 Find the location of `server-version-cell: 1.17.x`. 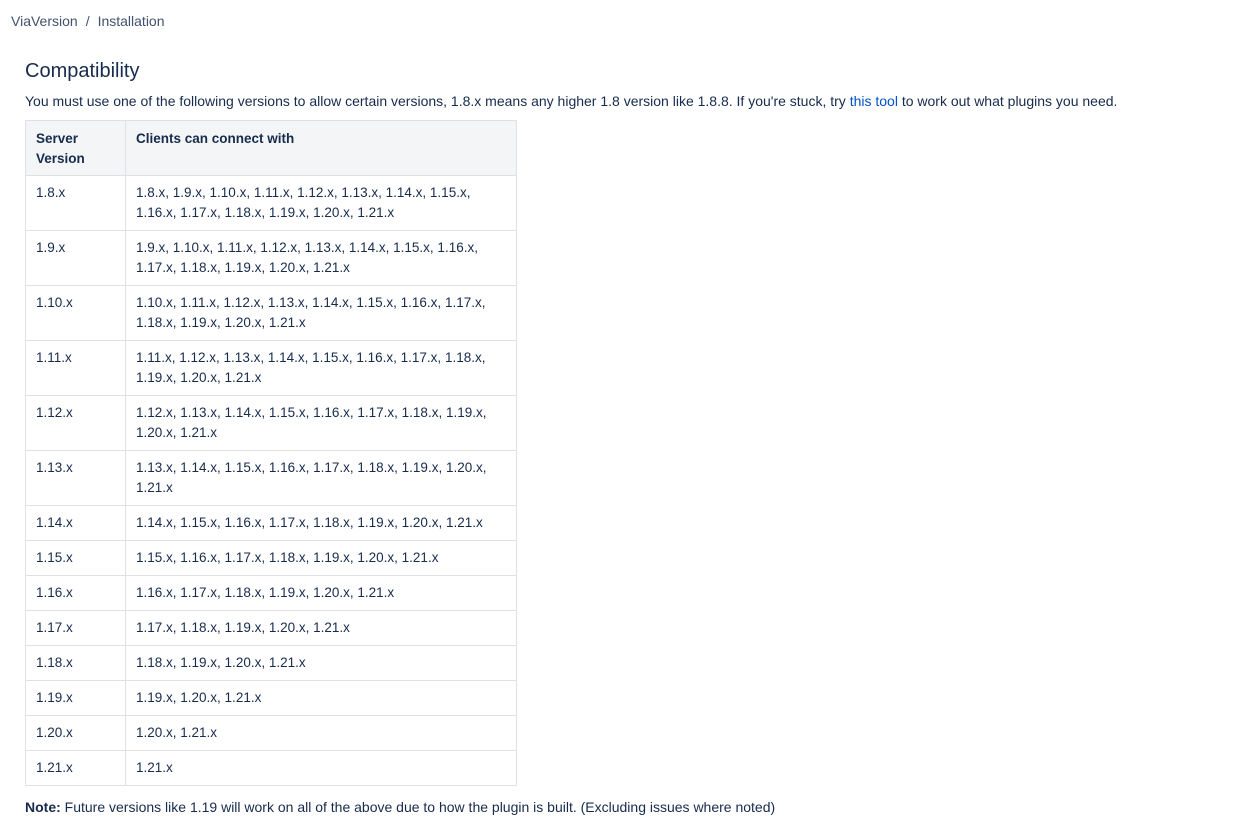

server-version-cell: 1.17.x is located at coordinates (75, 628).